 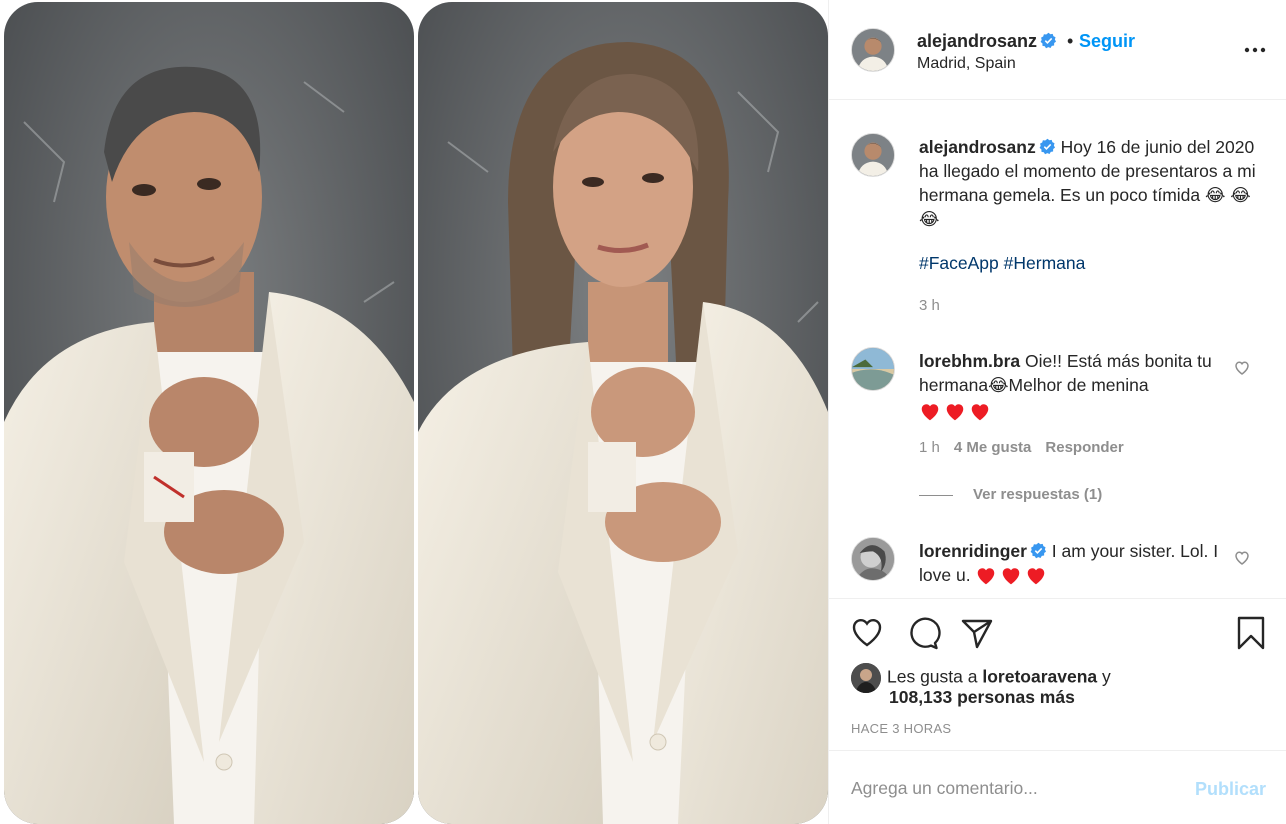 What do you see at coordinates (923, 633) in the screenshot?
I see `comment-bubble-icon` at bounding box center [923, 633].